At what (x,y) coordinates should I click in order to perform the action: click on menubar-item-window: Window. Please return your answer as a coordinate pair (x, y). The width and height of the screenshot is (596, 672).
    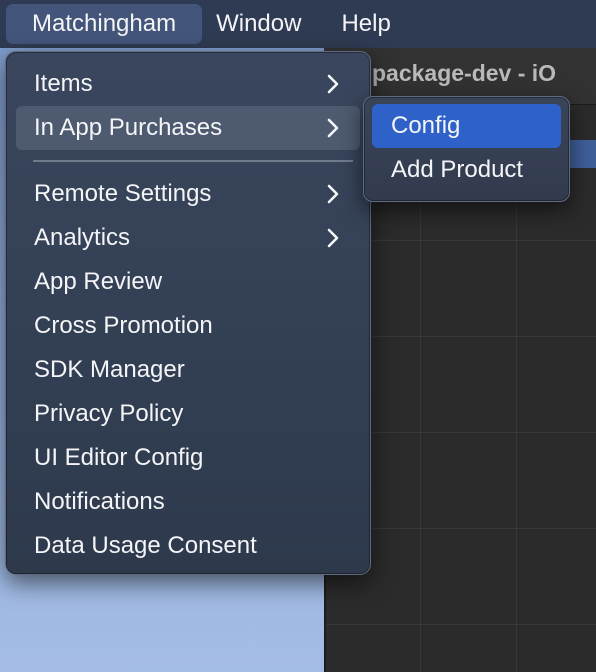
    Looking at the image, I should click on (258, 24).